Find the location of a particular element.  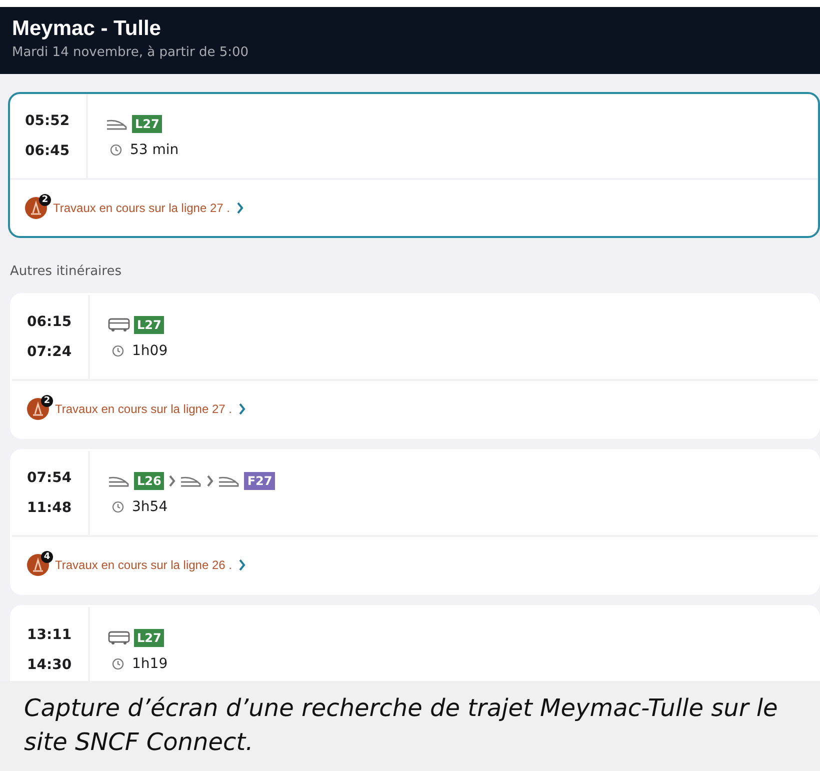

departure-time: 06:15 is located at coordinates (50, 322).